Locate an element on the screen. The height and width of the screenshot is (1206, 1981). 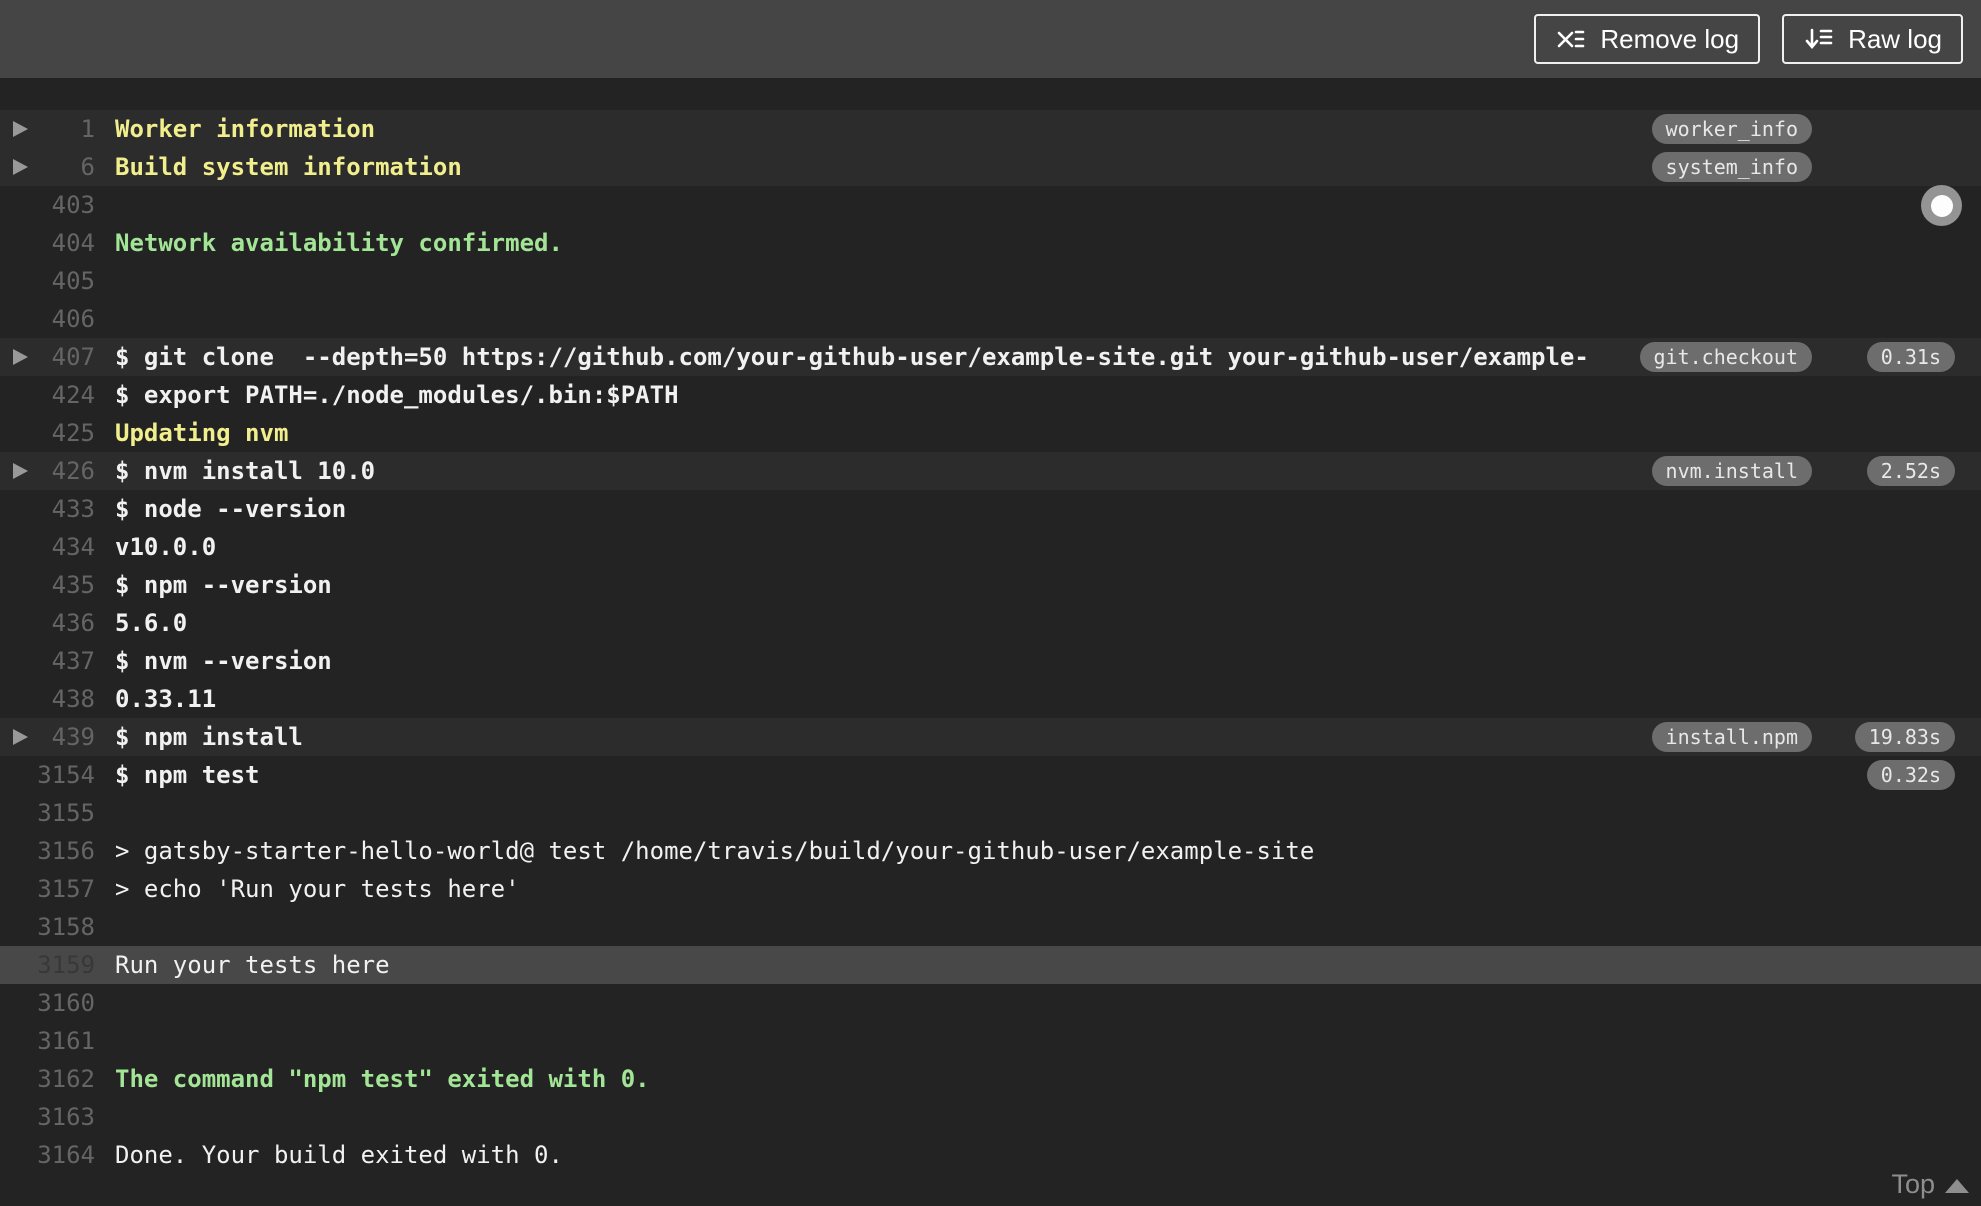
line-text: The command "npm test" exited with 0. is located at coordinates (382, 1079).